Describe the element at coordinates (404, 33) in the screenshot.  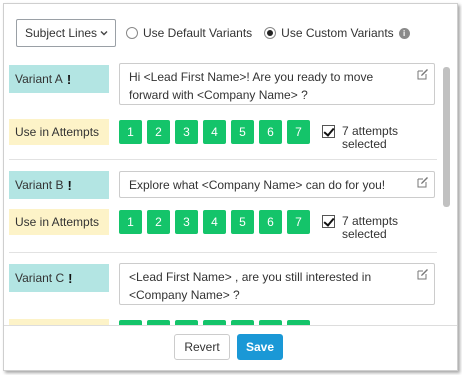
I see `info-icon: i` at that location.